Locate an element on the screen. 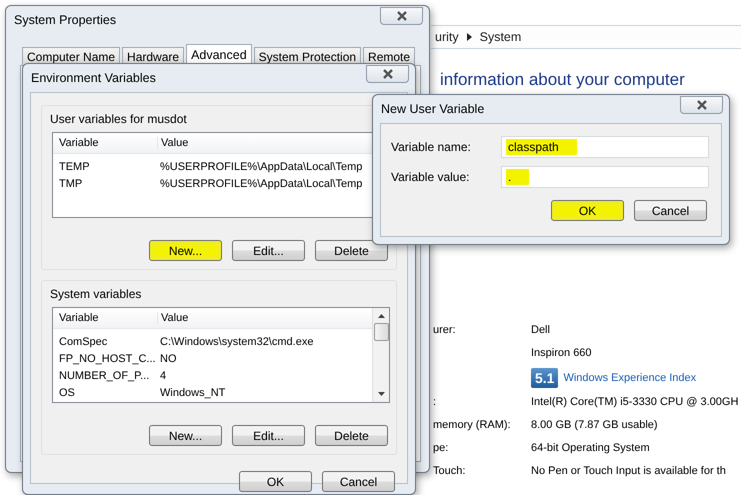 This screenshot has height=495, width=741. variable-value-cell: Windows_NT is located at coordinates (264, 392).